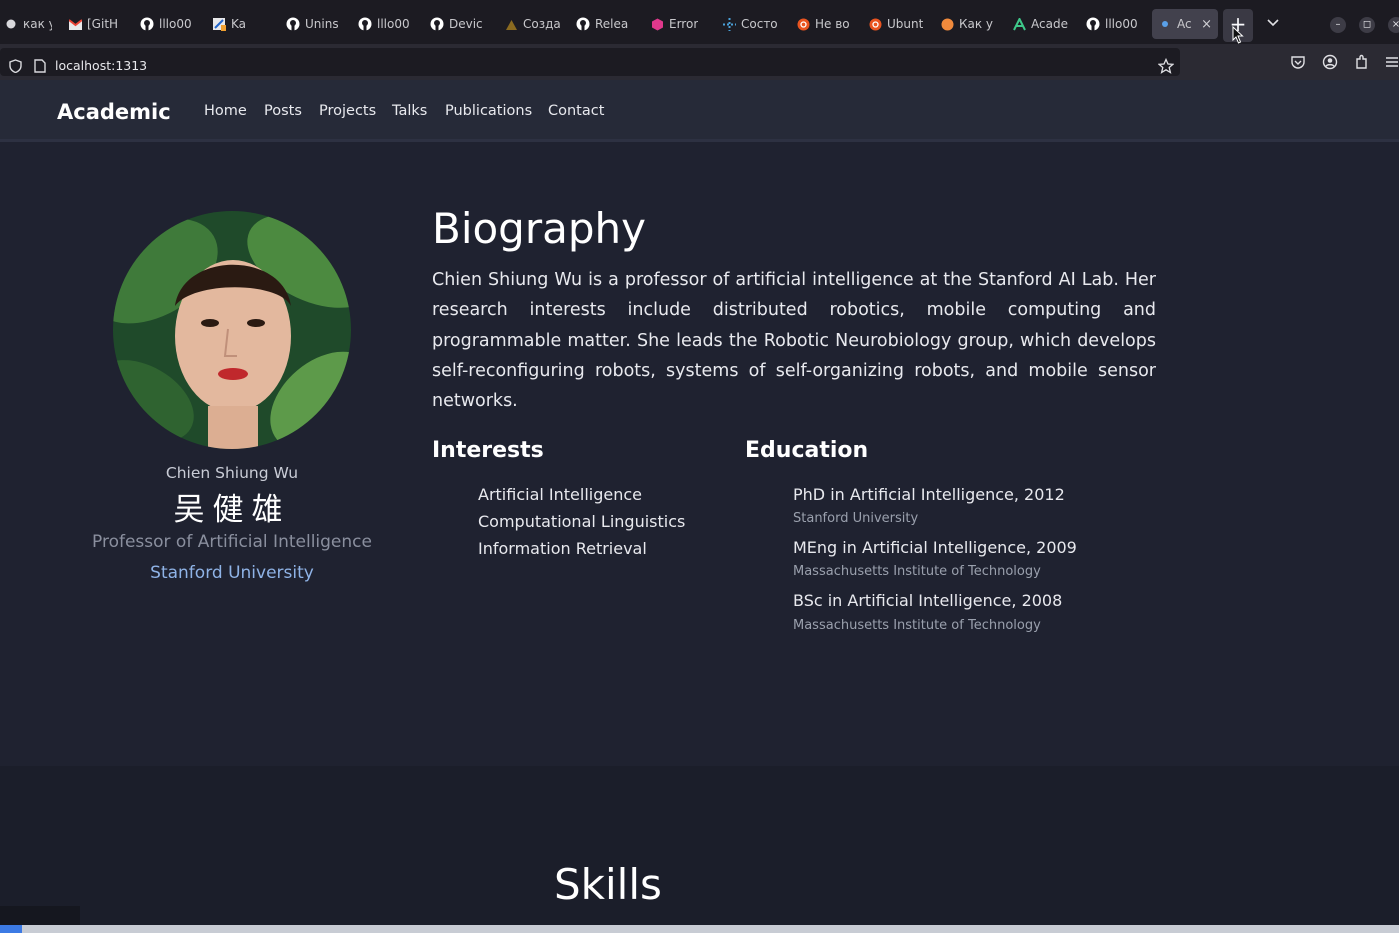  What do you see at coordinates (114, 112) in the screenshot?
I see `site-brand: Academic` at bounding box center [114, 112].